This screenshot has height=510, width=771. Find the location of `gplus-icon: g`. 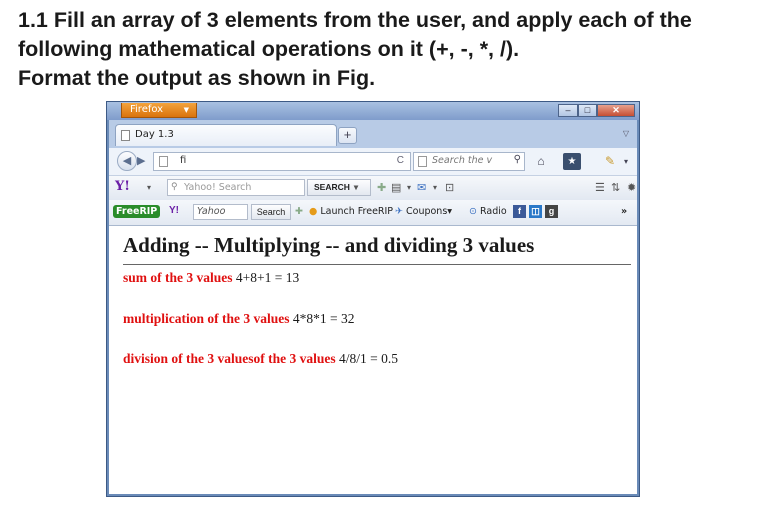

gplus-icon: g is located at coordinates (551, 211).